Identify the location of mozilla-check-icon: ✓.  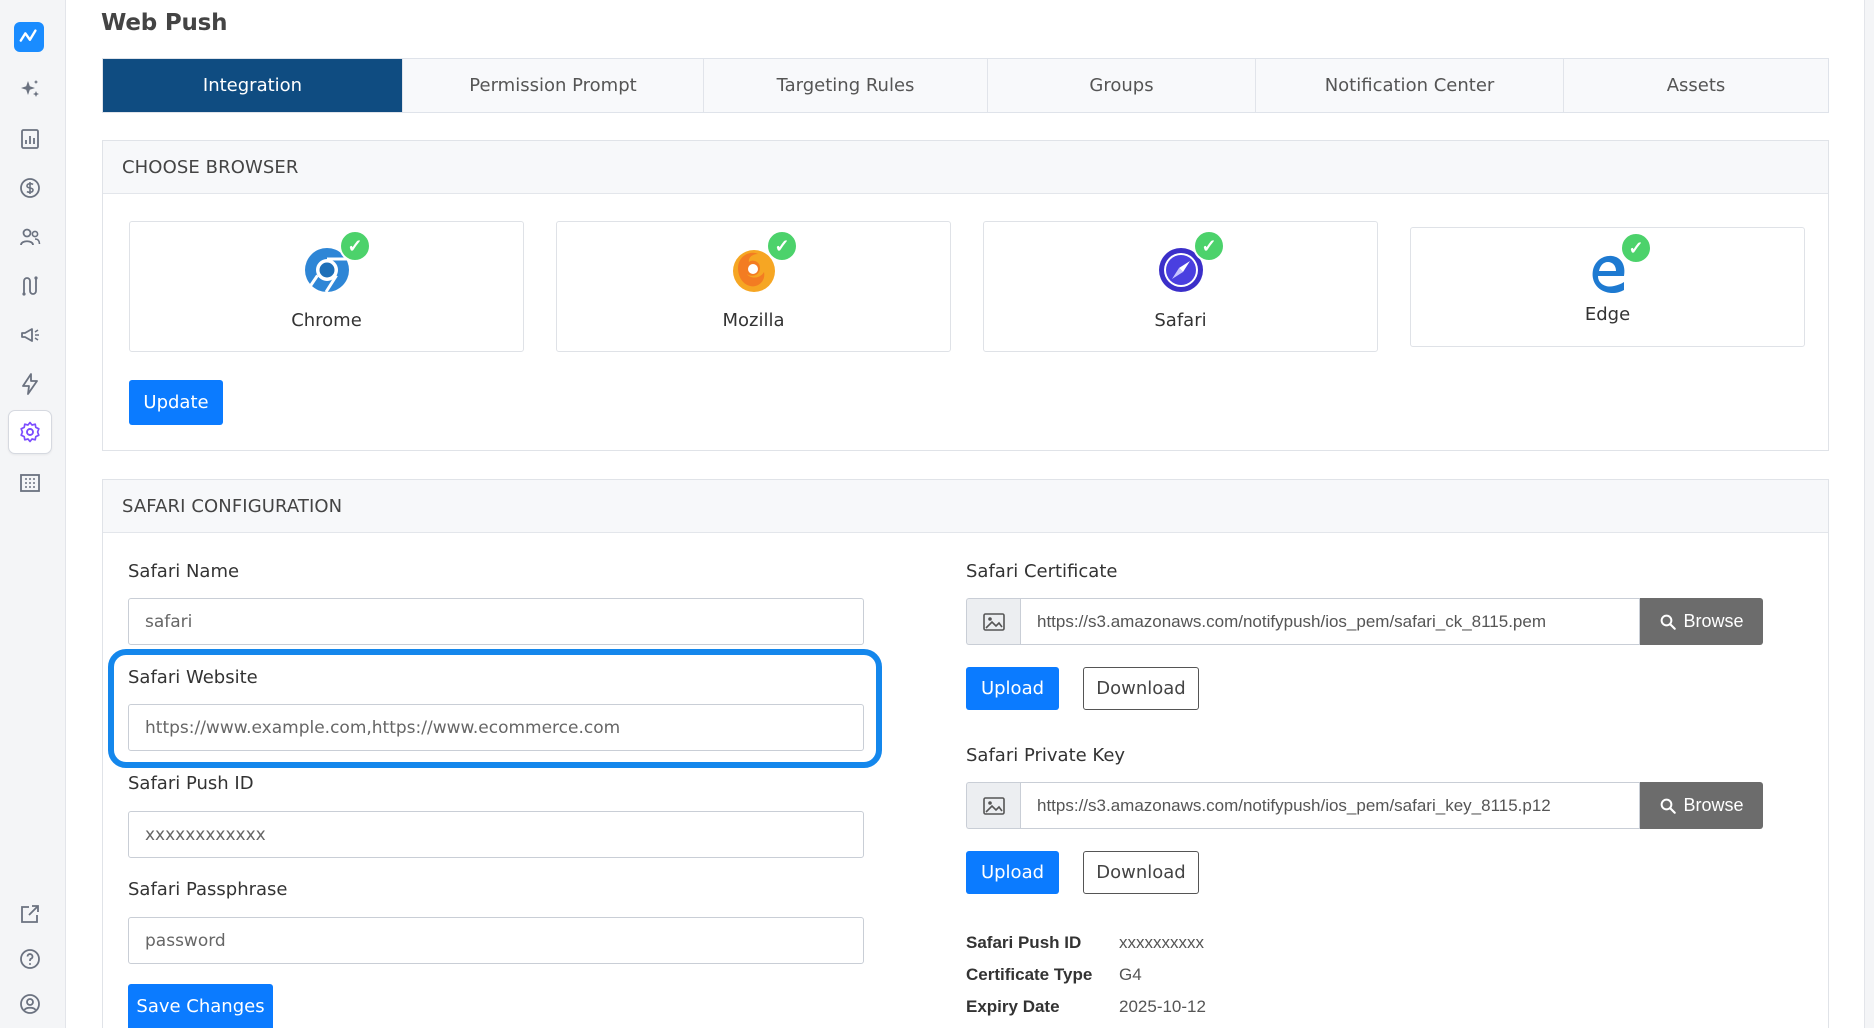
(782, 246).